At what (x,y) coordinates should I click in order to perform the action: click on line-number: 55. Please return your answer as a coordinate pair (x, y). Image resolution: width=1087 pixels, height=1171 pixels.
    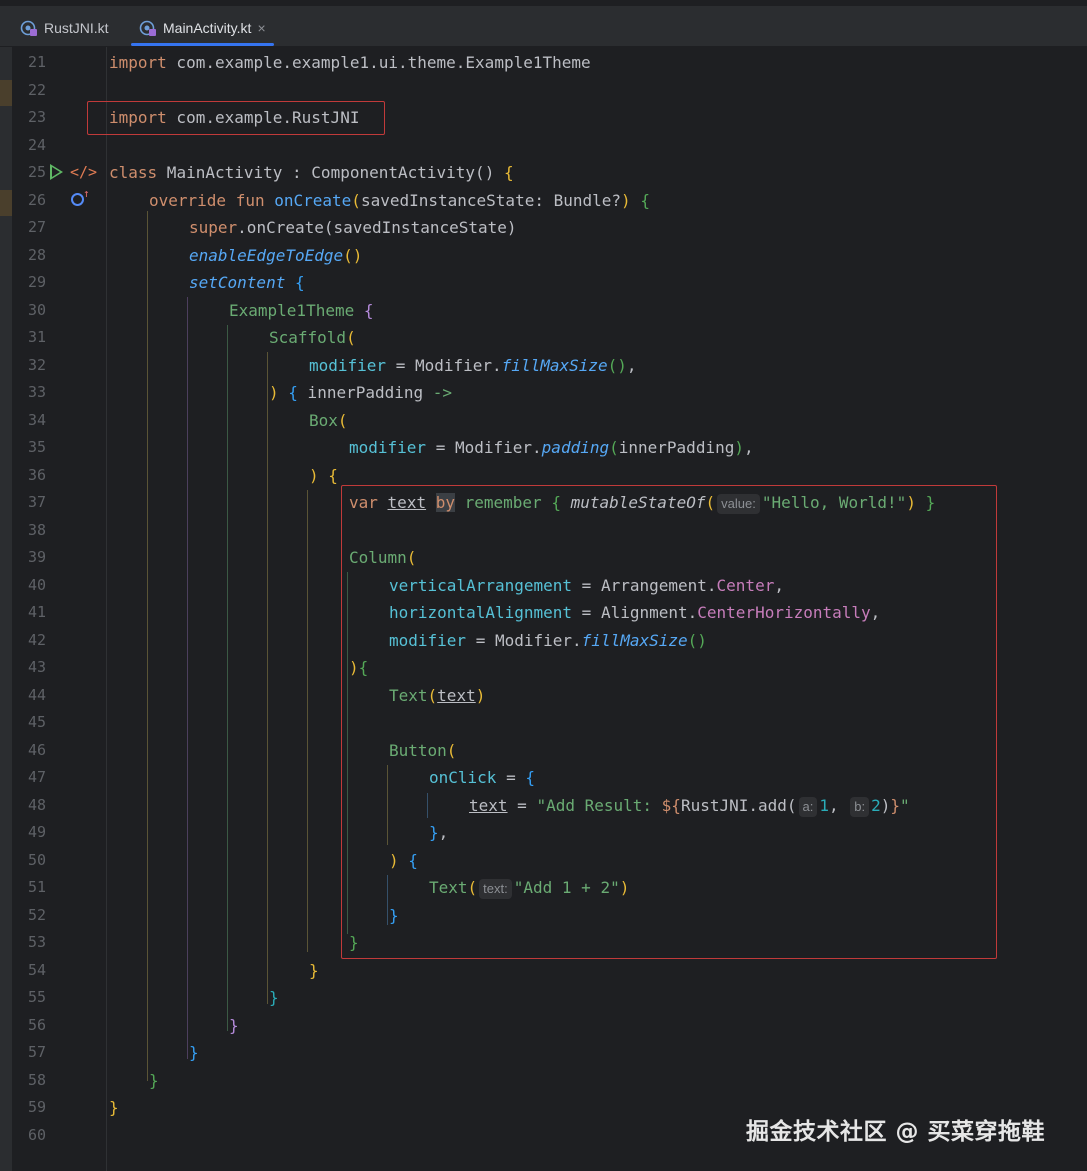
    Looking at the image, I should click on (36, 997).